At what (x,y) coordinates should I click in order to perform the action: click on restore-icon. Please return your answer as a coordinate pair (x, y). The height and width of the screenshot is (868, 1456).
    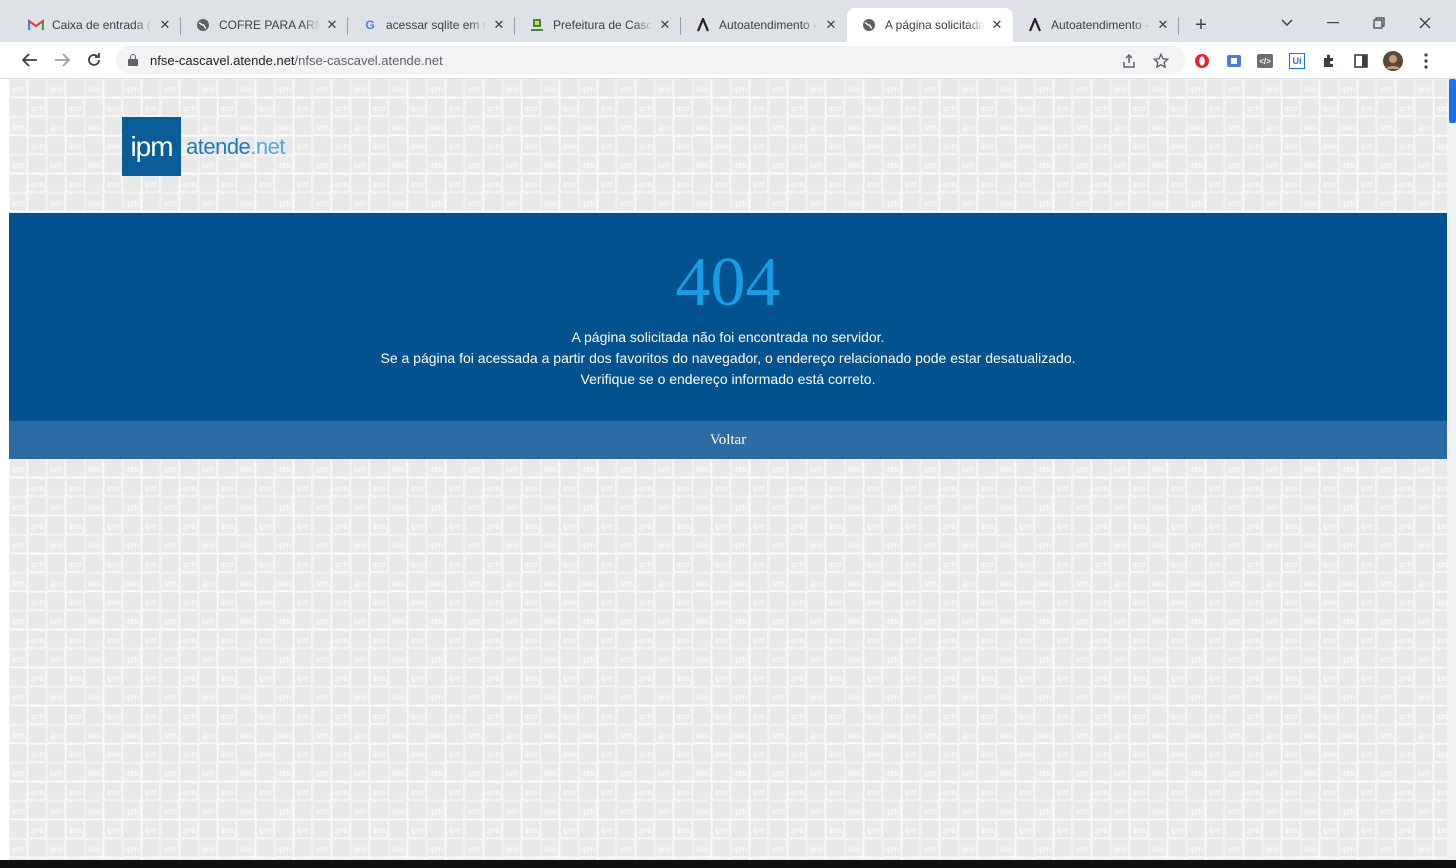
    Looking at the image, I should click on (1379, 23).